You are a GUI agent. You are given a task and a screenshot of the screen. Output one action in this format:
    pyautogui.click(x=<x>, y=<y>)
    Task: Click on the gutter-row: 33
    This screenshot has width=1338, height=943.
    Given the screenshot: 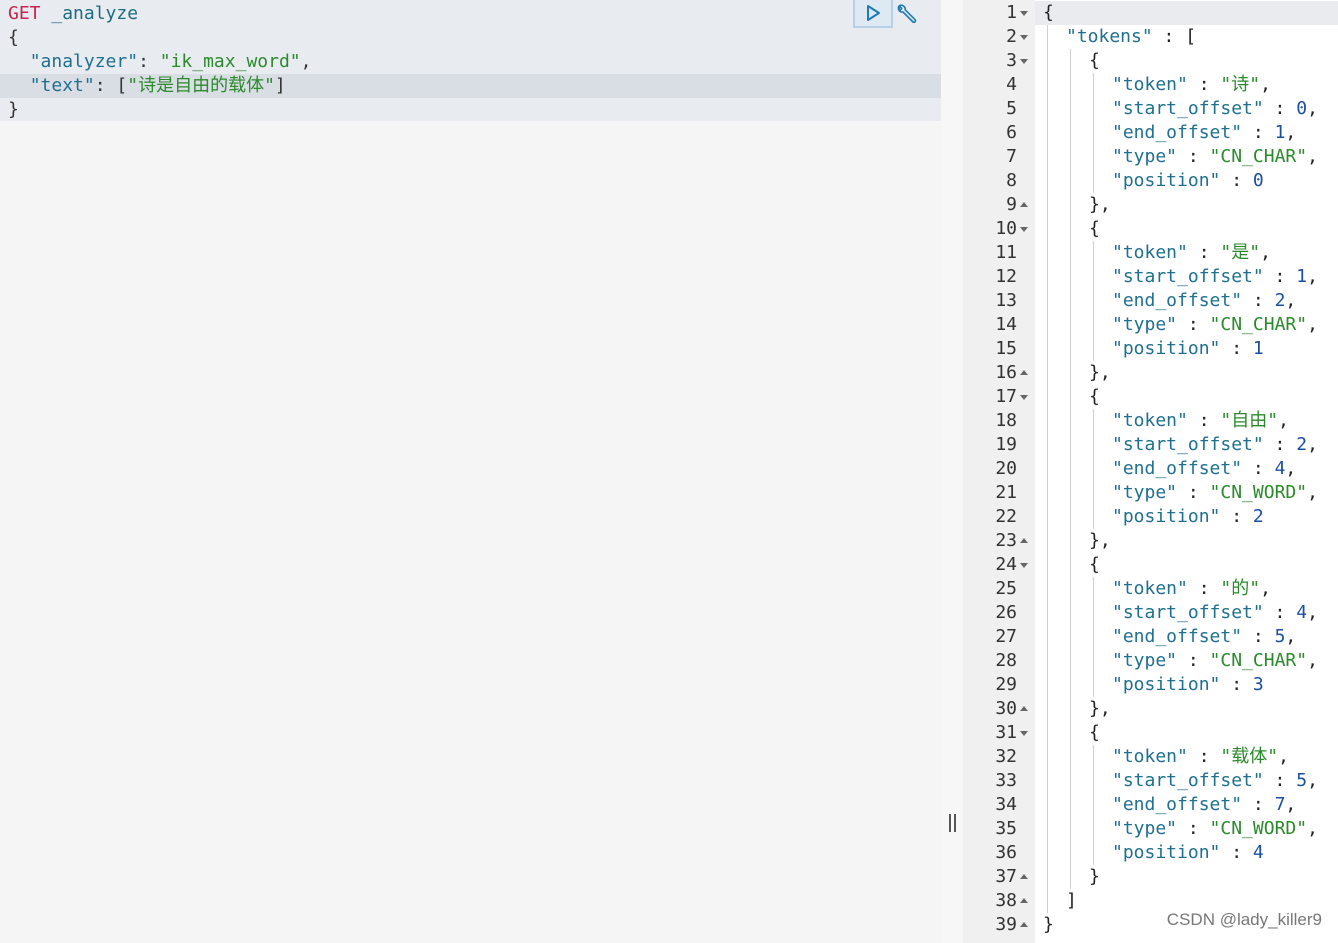 What is the action you would take?
    pyautogui.click(x=999, y=781)
    